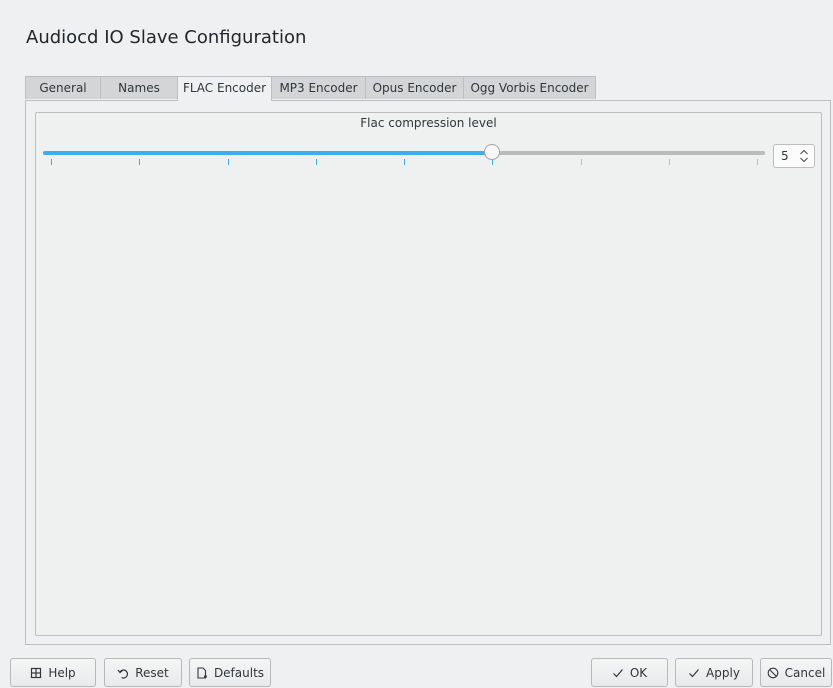 This screenshot has height=688, width=833. What do you see at coordinates (492, 152) in the screenshot?
I see `slider-handle` at bounding box center [492, 152].